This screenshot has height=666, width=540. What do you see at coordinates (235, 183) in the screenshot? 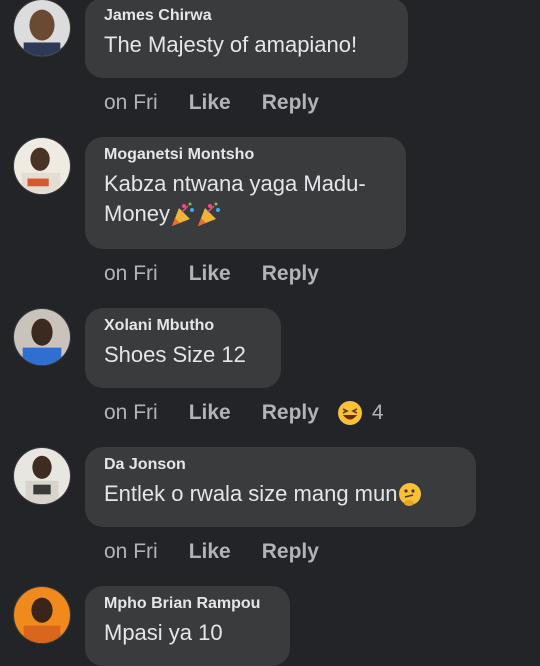
I see `comment-text-line: Kabza ntwana yaga Madu-` at bounding box center [235, 183].